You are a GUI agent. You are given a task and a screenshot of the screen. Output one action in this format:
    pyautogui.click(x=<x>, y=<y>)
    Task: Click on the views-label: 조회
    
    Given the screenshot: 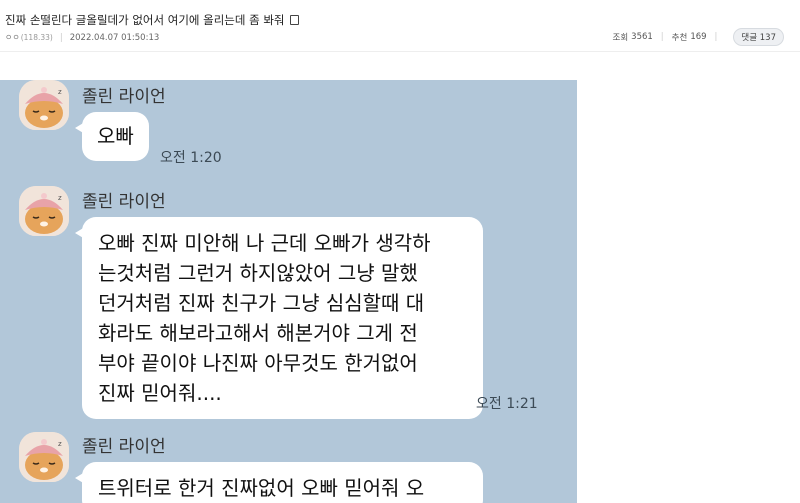 What is the action you would take?
    pyautogui.click(x=620, y=38)
    